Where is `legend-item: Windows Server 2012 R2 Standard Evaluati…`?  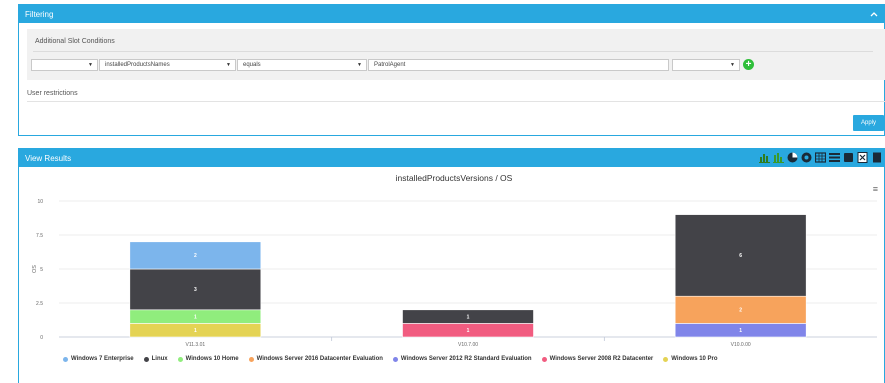
legend-item: Windows Server 2012 R2 Standard Evaluati… is located at coordinates (462, 359).